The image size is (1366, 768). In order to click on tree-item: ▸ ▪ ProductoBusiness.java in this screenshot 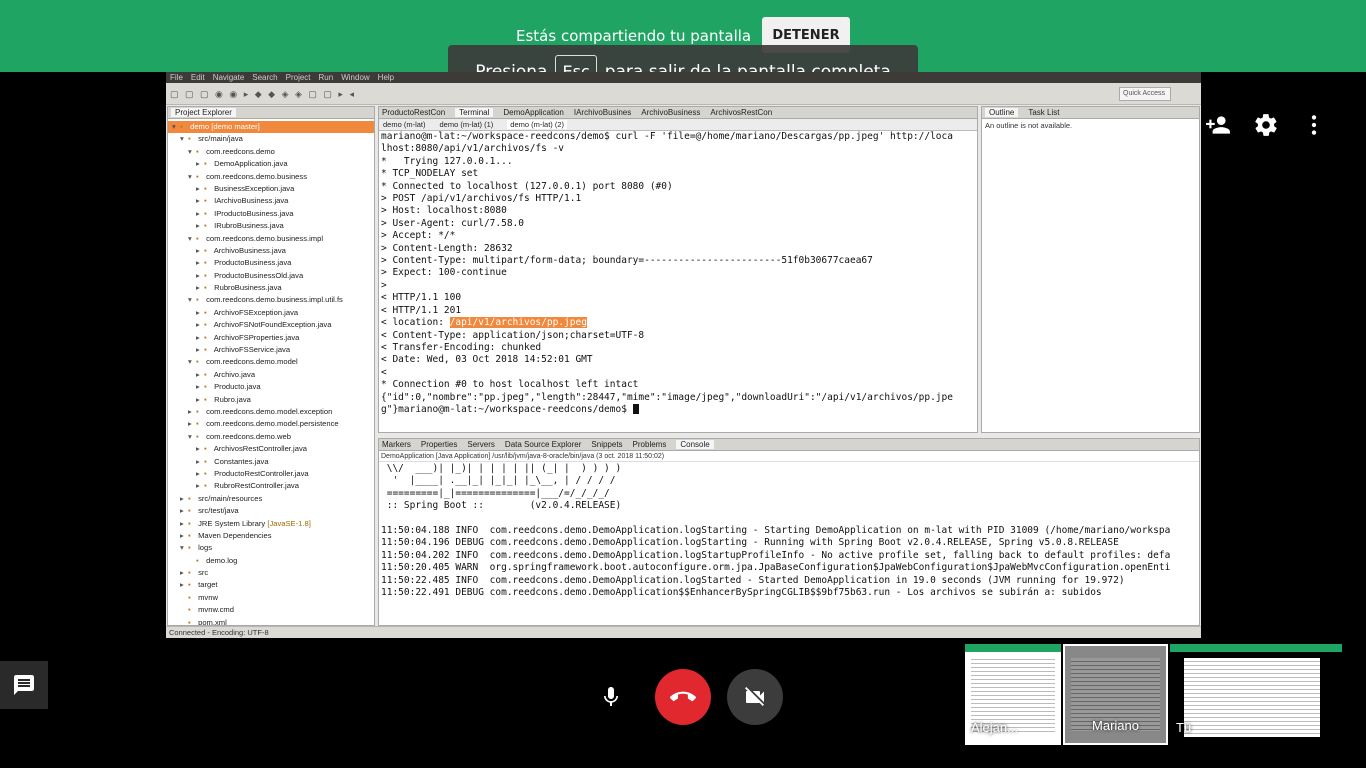, I will do `click(271, 263)`.